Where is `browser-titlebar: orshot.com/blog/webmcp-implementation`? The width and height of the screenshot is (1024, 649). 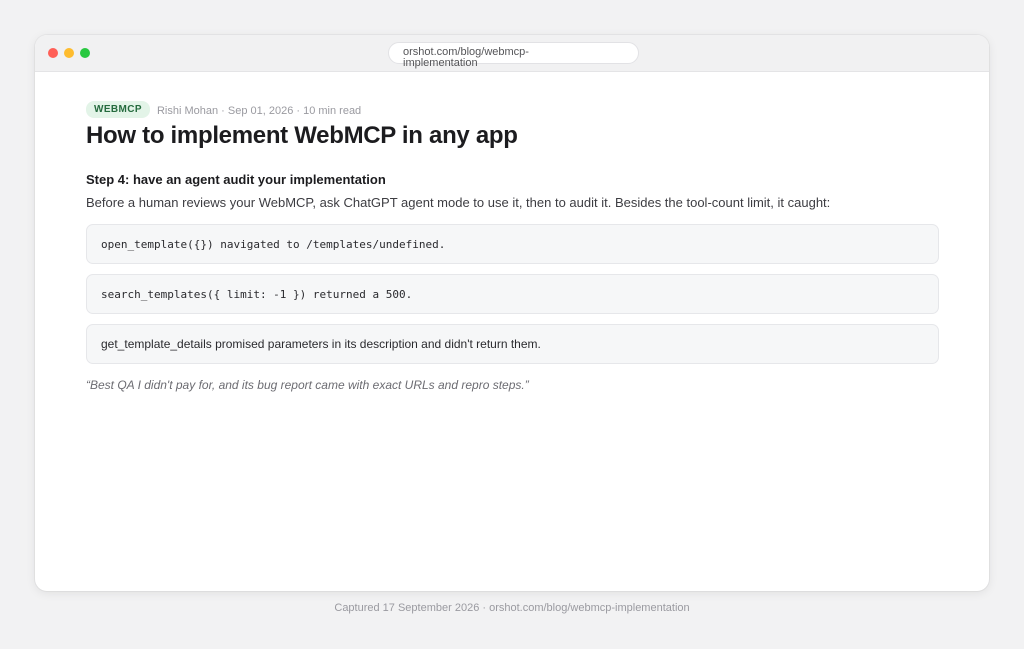 browser-titlebar: orshot.com/blog/webmcp-implementation is located at coordinates (512, 53).